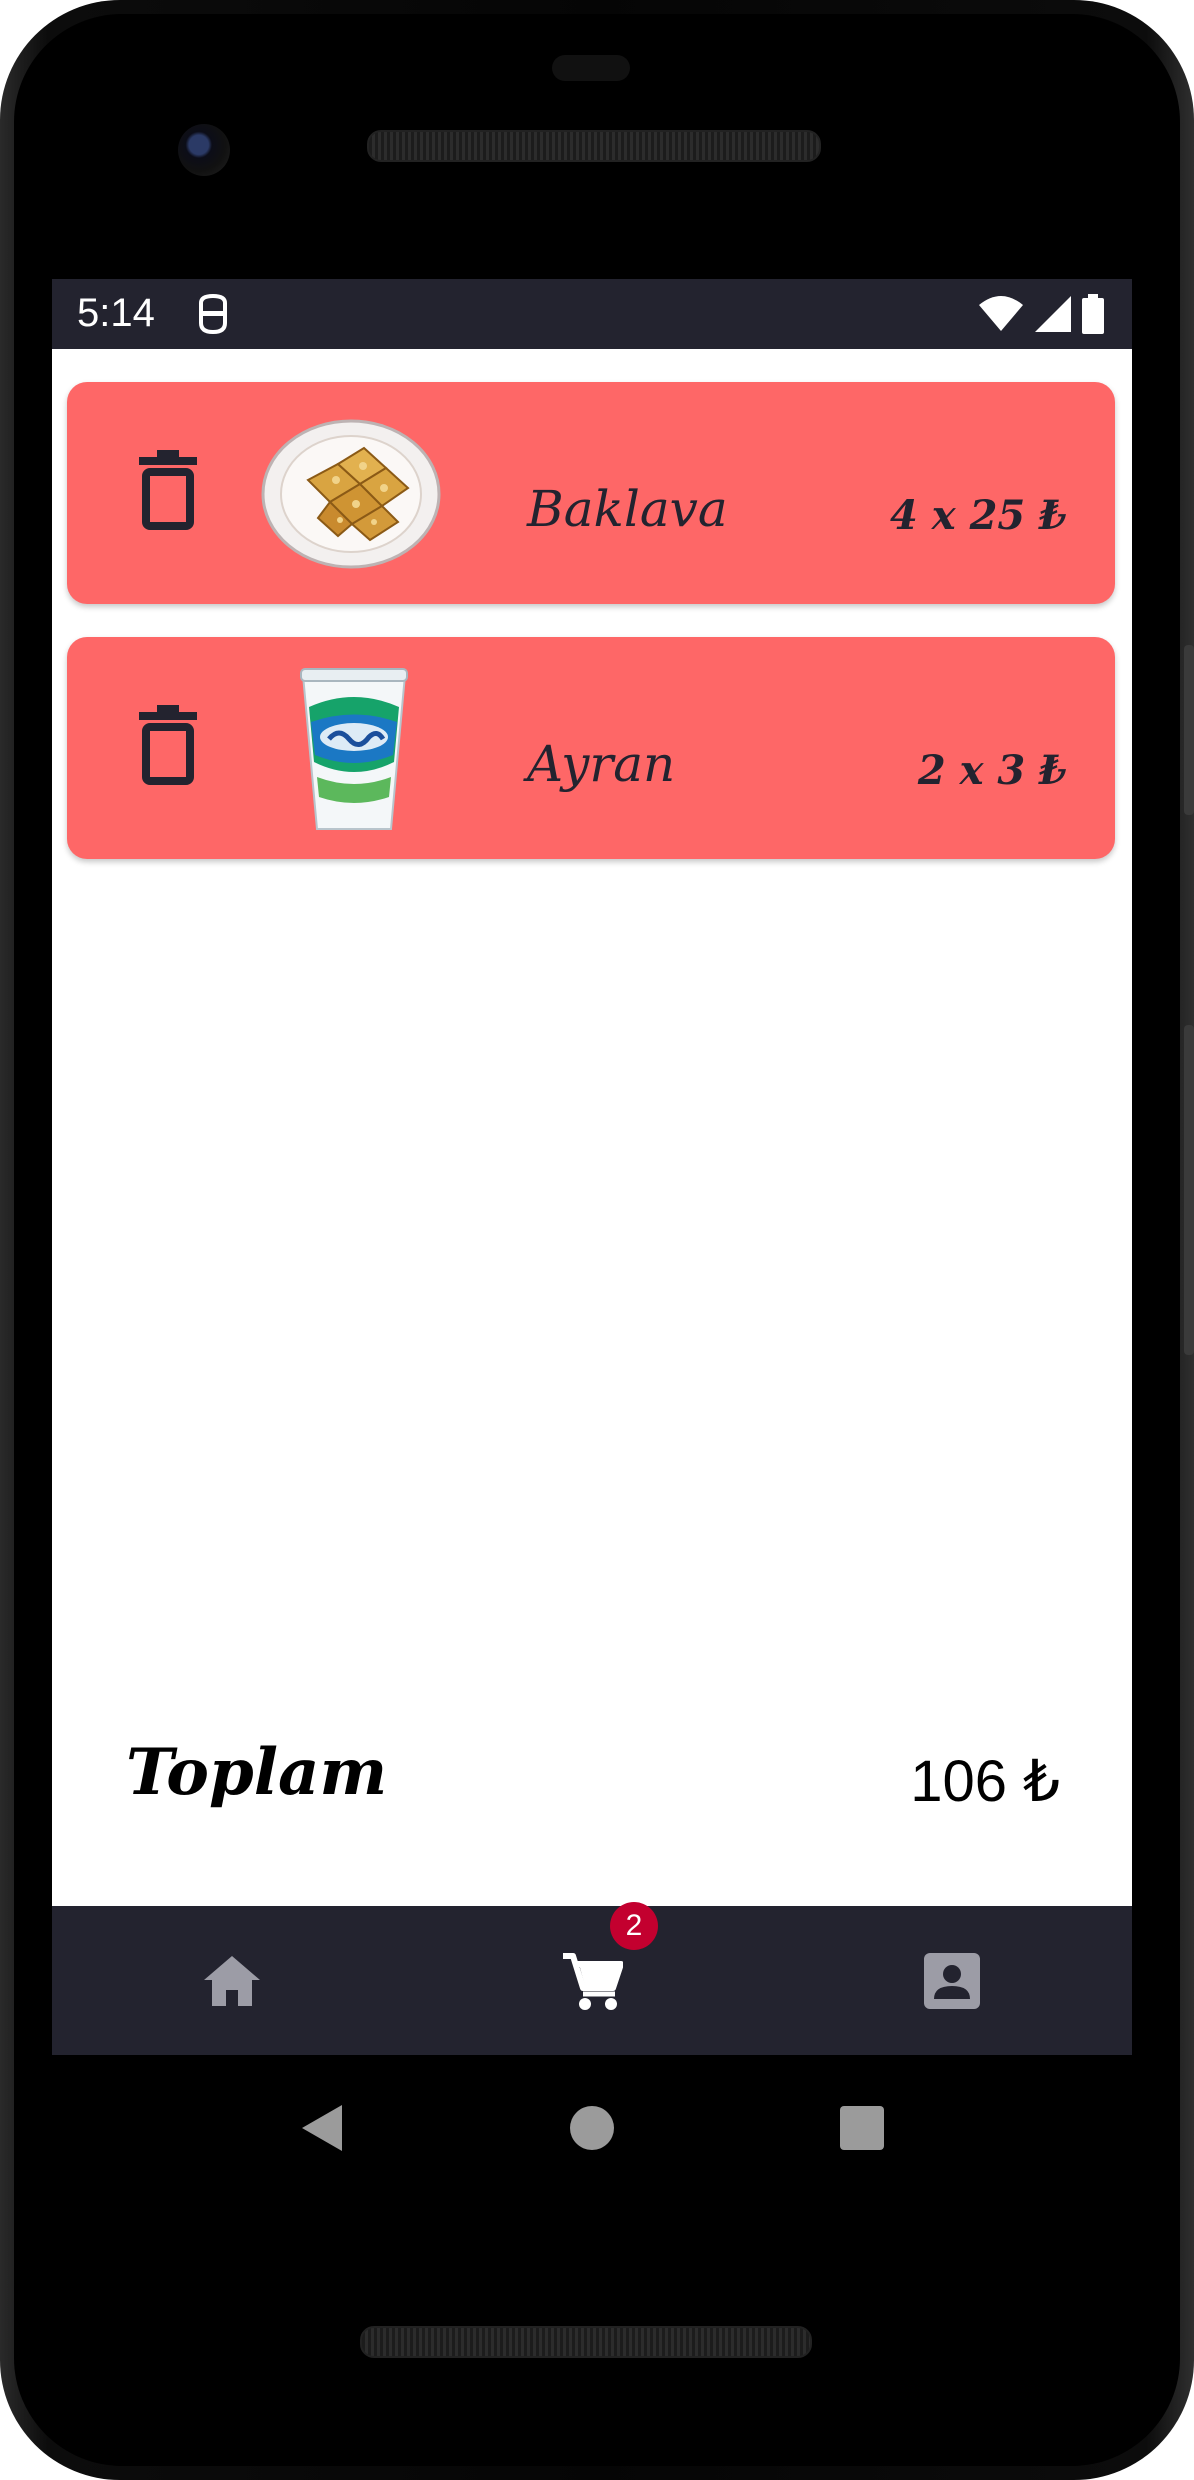 The height and width of the screenshot is (2480, 1194). What do you see at coordinates (992, 770) in the screenshot?
I see `item-quantity-price: 2 x 3 ₺` at bounding box center [992, 770].